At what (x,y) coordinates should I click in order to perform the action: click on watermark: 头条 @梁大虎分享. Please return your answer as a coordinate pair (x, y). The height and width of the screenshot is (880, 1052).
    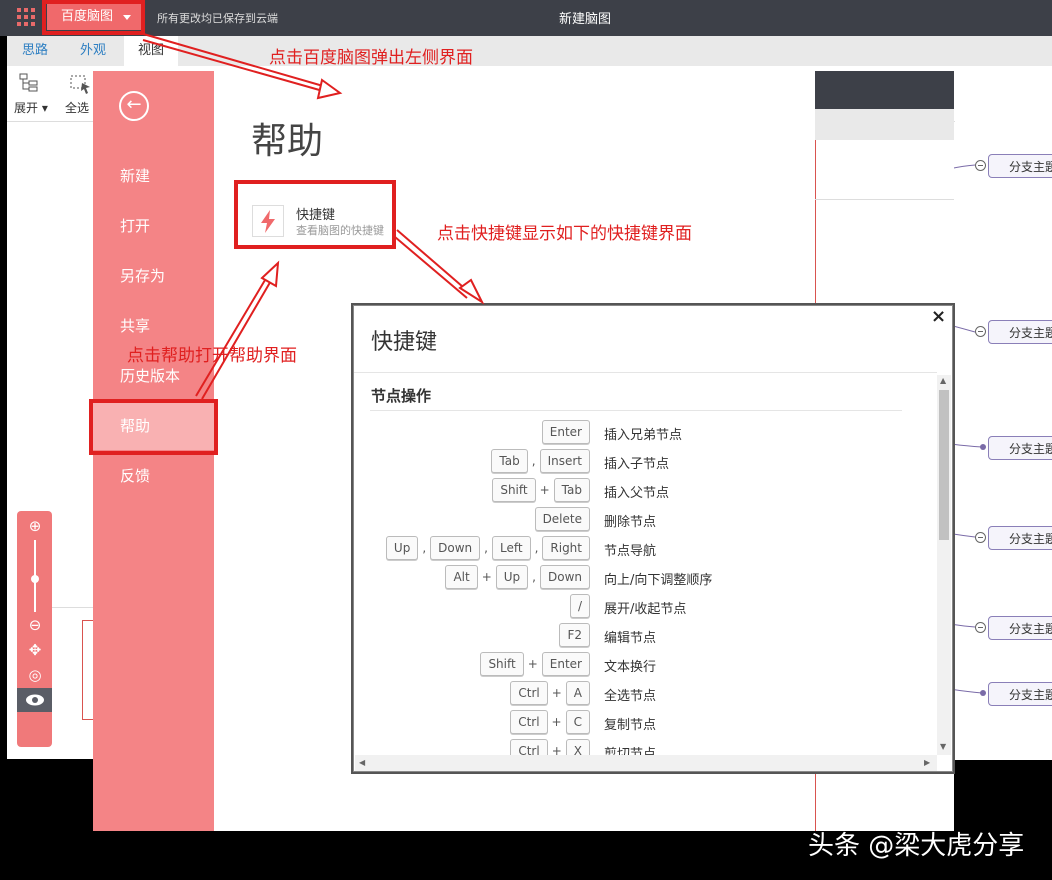
    Looking at the image, I should click on (916, 846).